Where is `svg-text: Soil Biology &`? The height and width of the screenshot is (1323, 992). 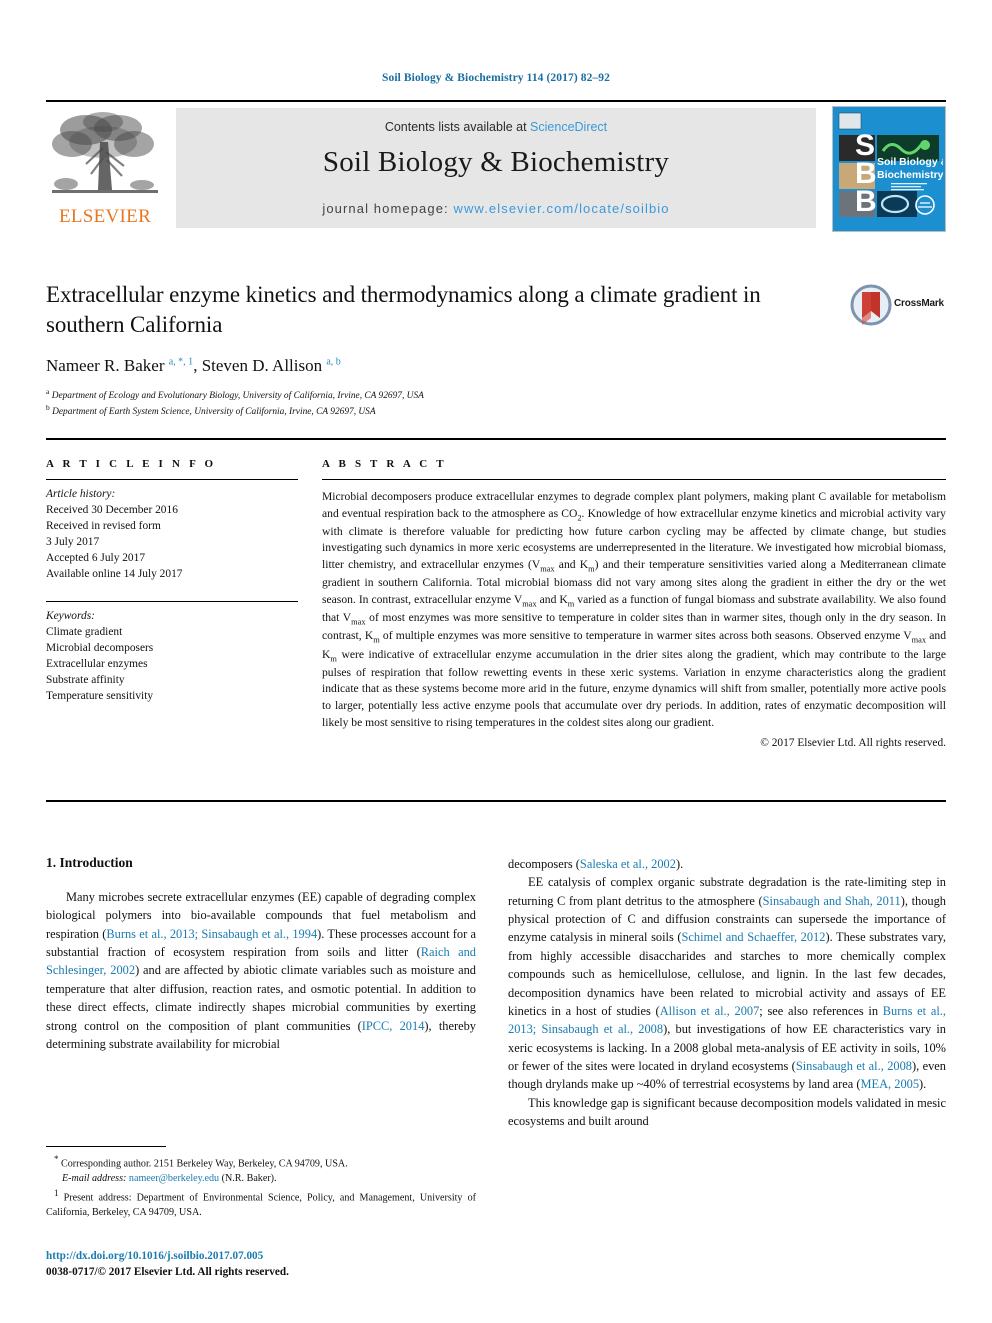
svg-text: Soil Biology & is located at coordinates (910, 162).